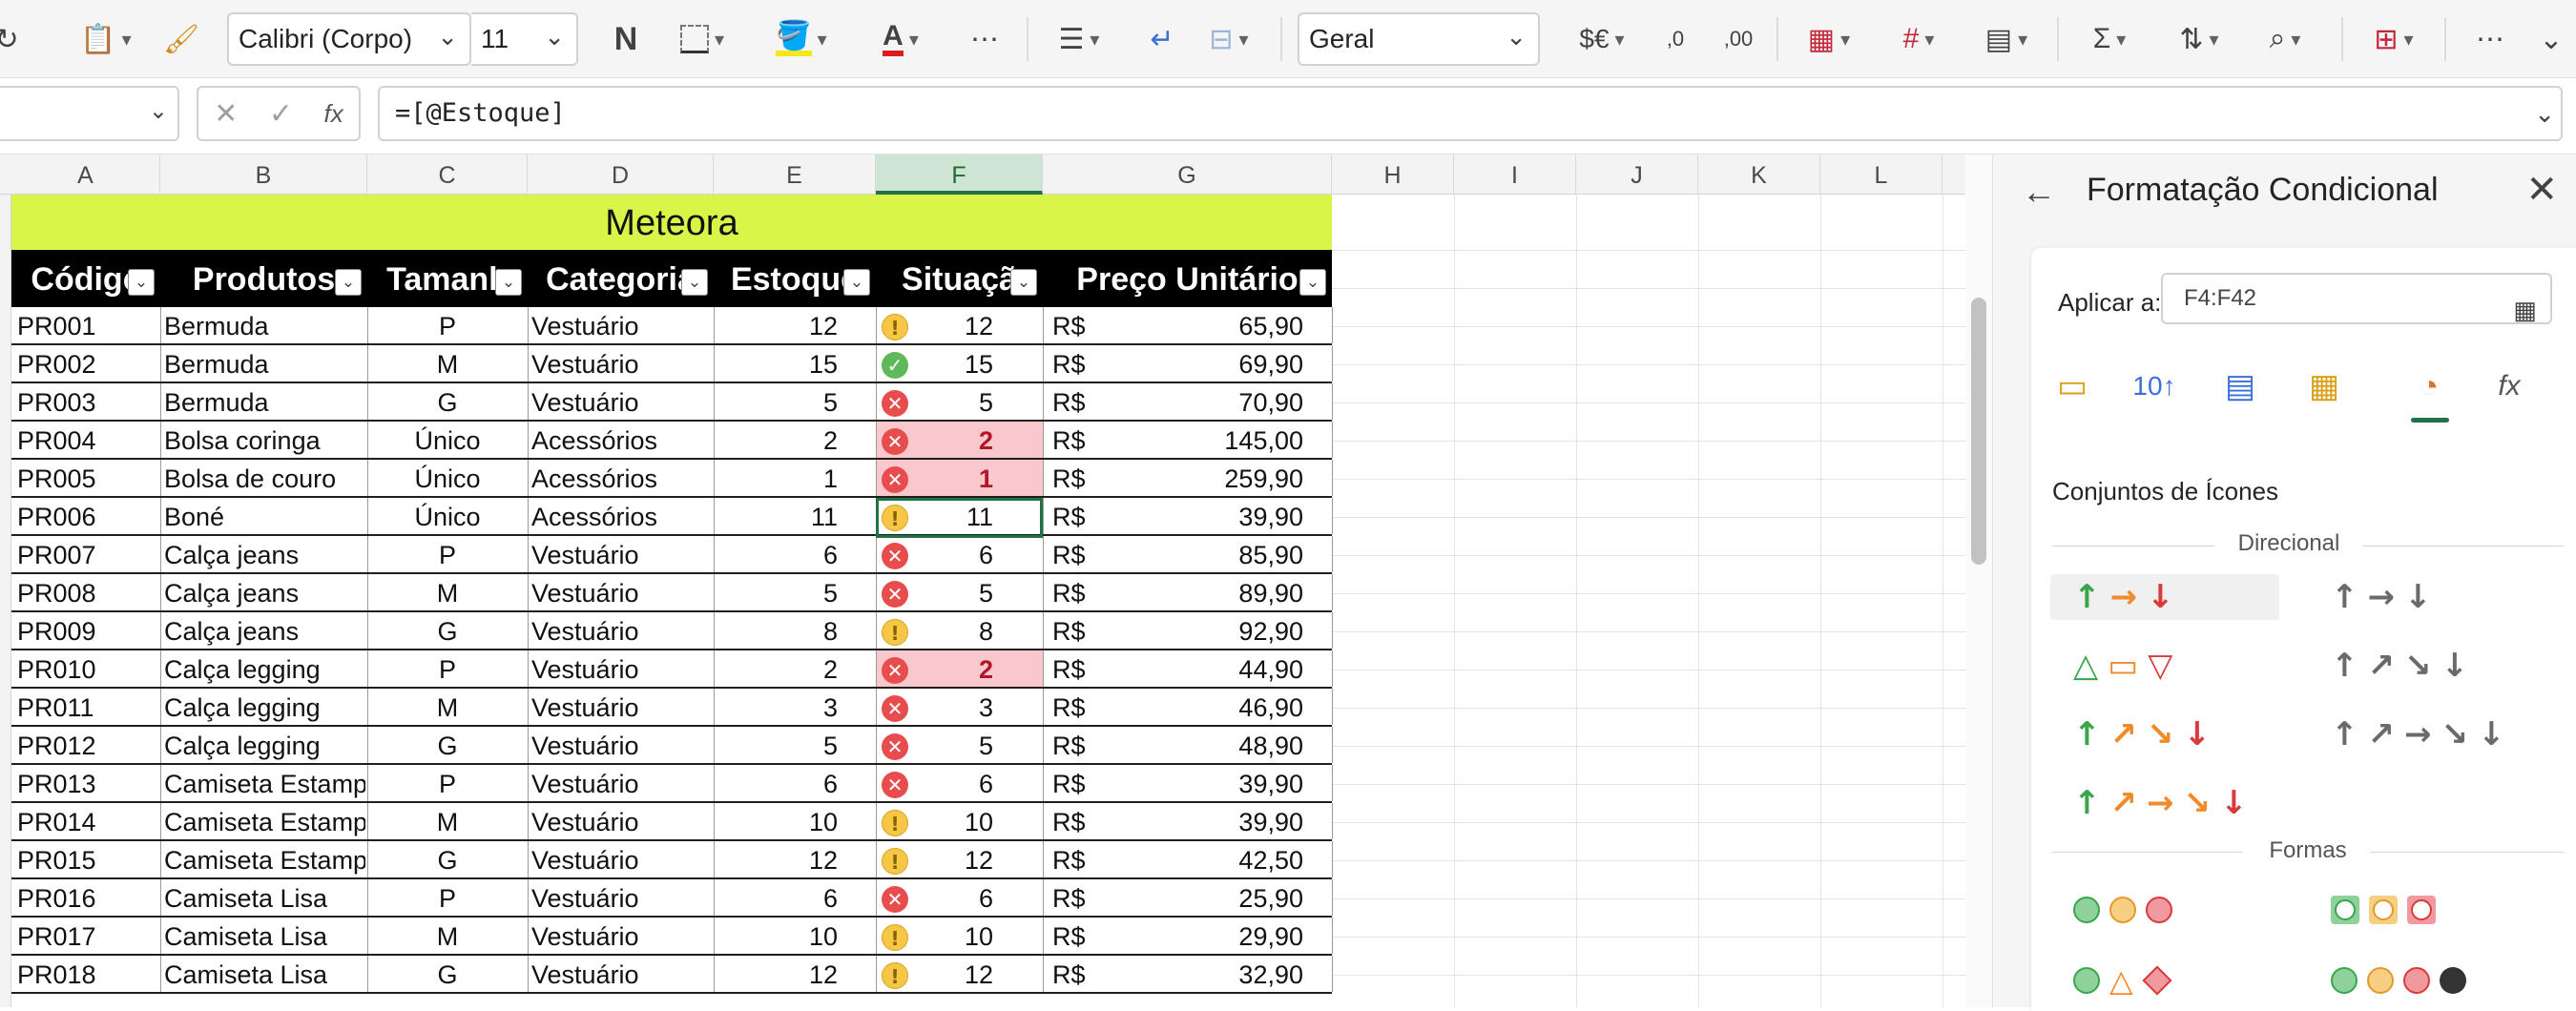 The image size is (2576, 1011). Describe the element at coordinates (2525, 310) in the screenshot. I see `select-range-icon: ▦` at that location.